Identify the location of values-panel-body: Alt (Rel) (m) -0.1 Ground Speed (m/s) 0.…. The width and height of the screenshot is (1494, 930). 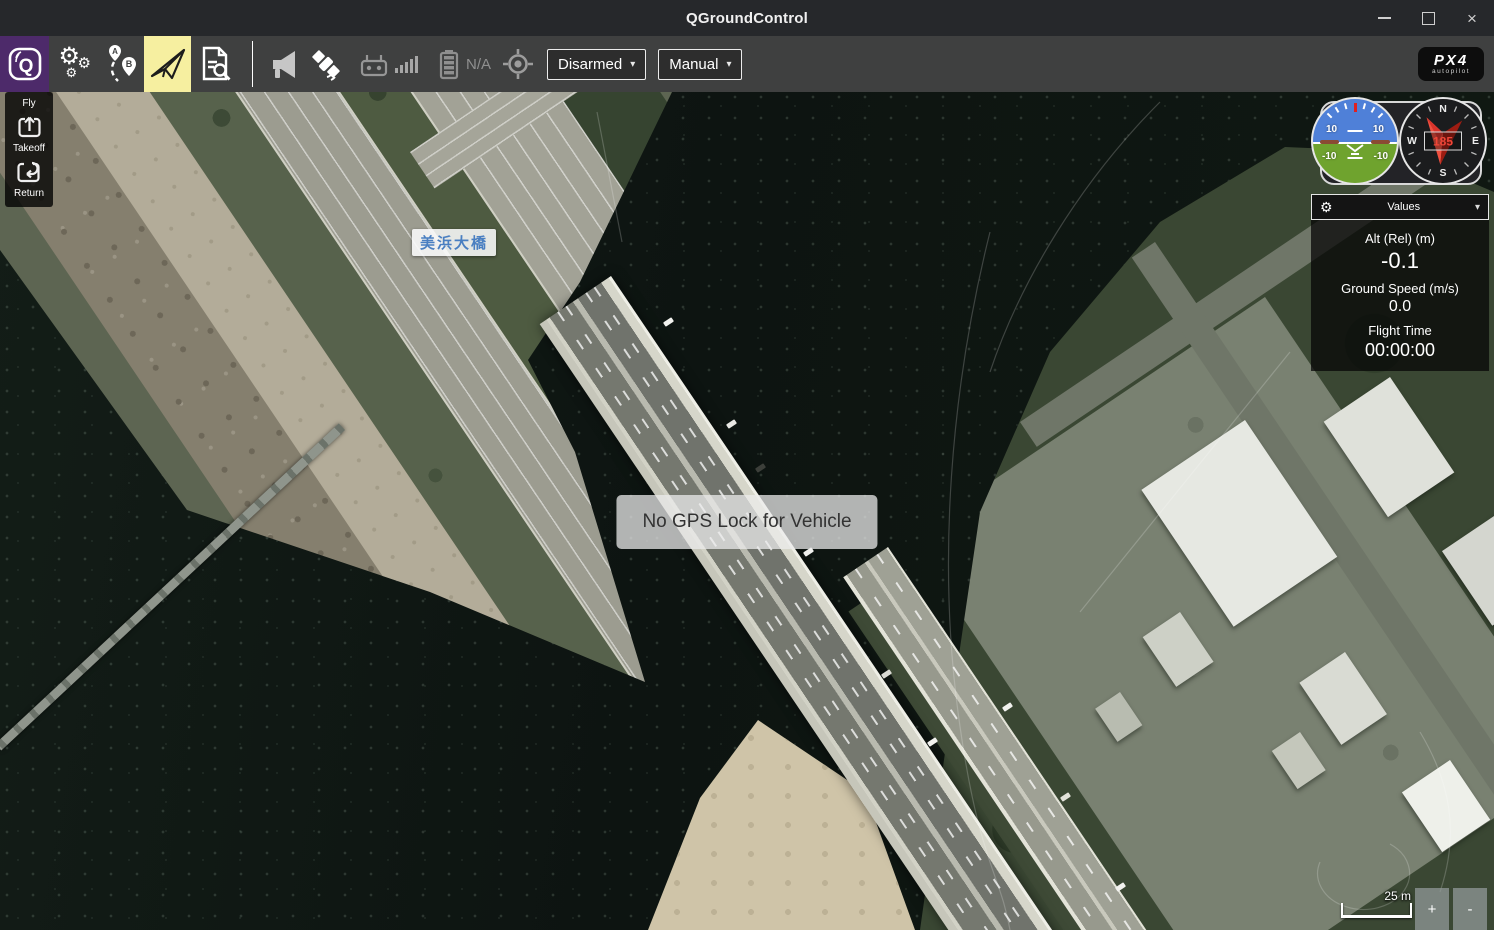
(1400, 295).